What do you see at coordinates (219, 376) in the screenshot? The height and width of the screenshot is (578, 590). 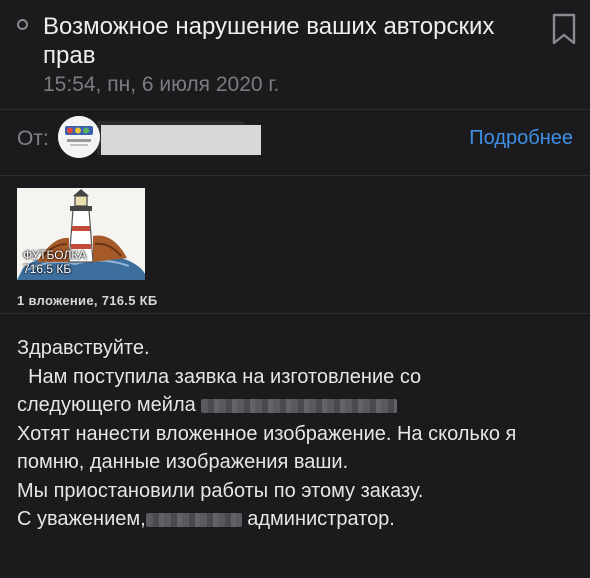 I see `body-line: Нам поступила заявка на изготовление со` at bounding box center [219, 376].